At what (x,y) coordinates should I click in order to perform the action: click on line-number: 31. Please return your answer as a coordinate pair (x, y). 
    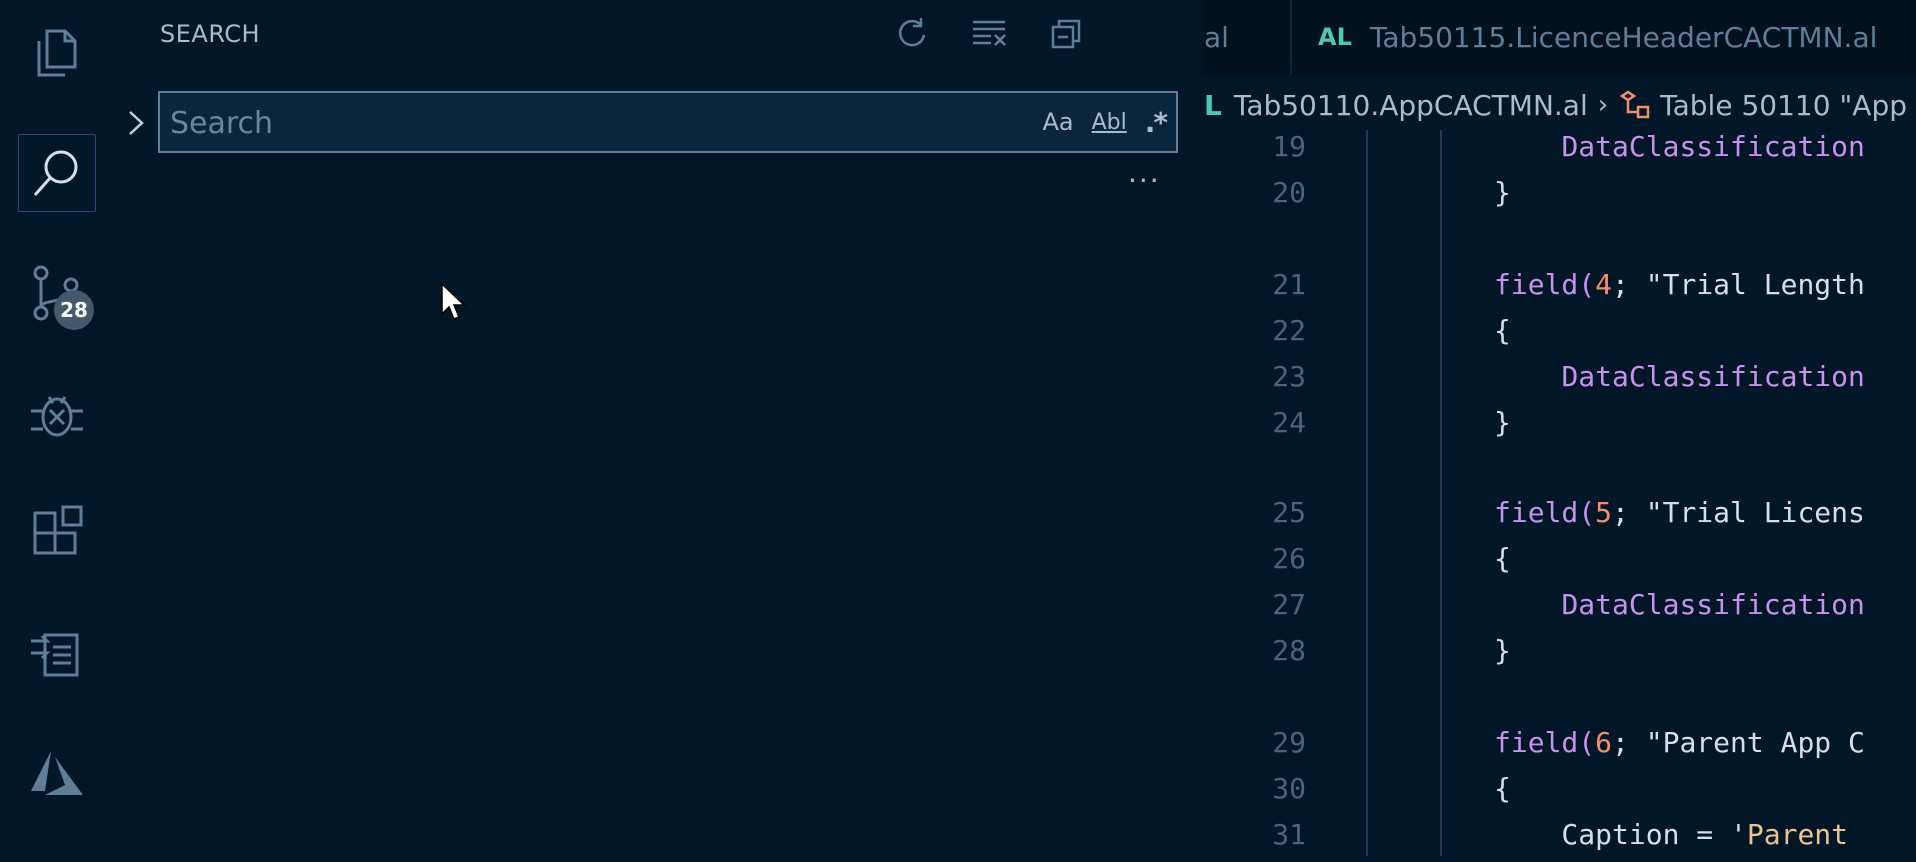
    Looking at the image, I should click on (1289, 834).